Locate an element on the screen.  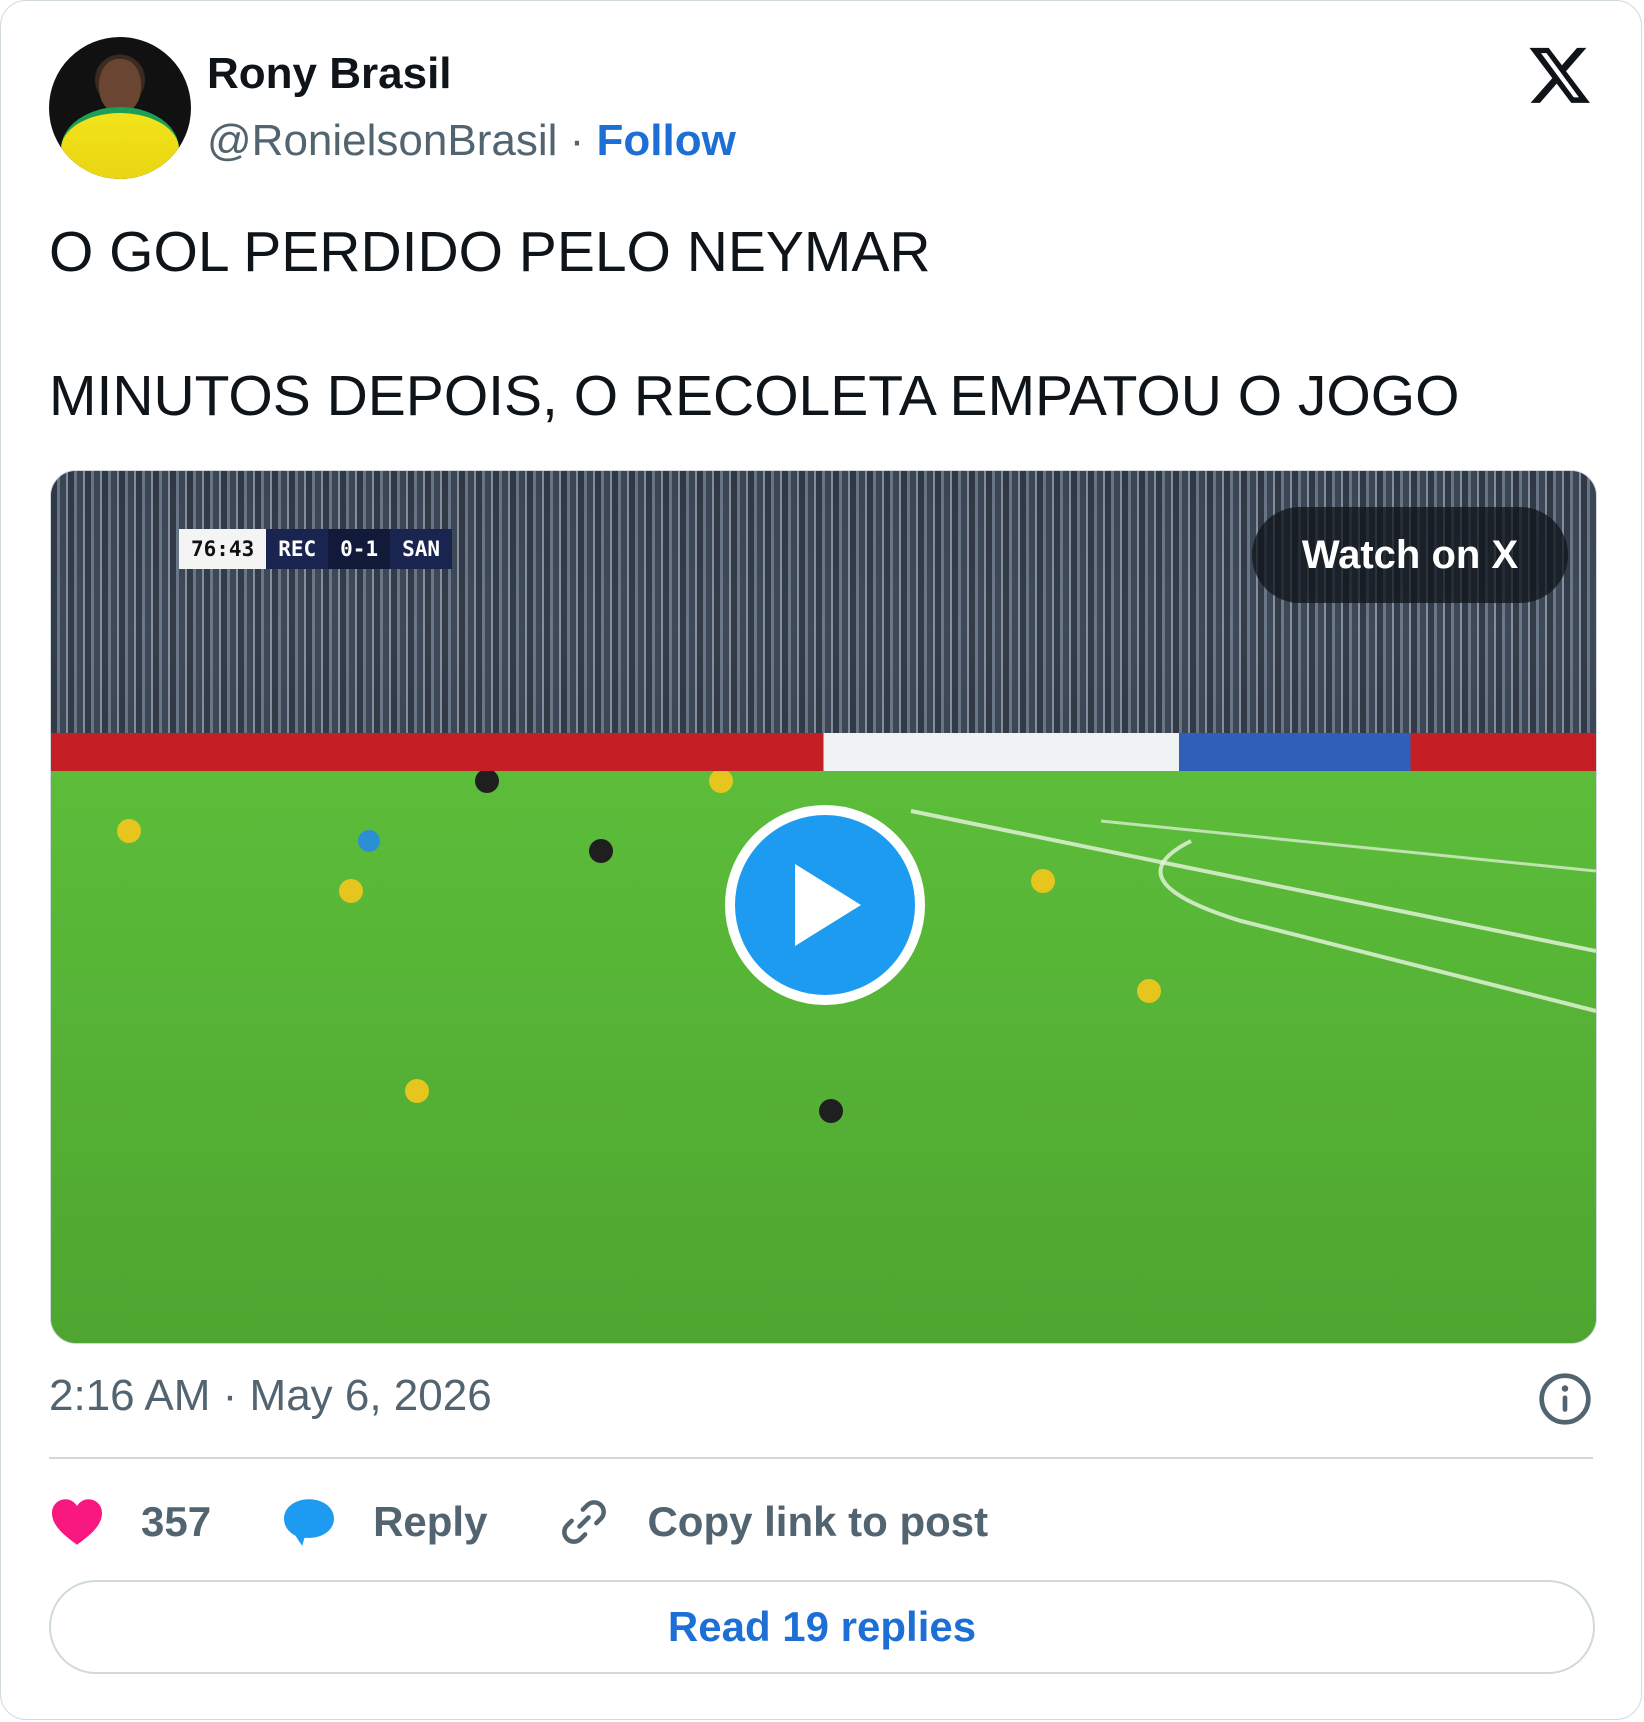
link-icon is located at coordinates (584, 1522).